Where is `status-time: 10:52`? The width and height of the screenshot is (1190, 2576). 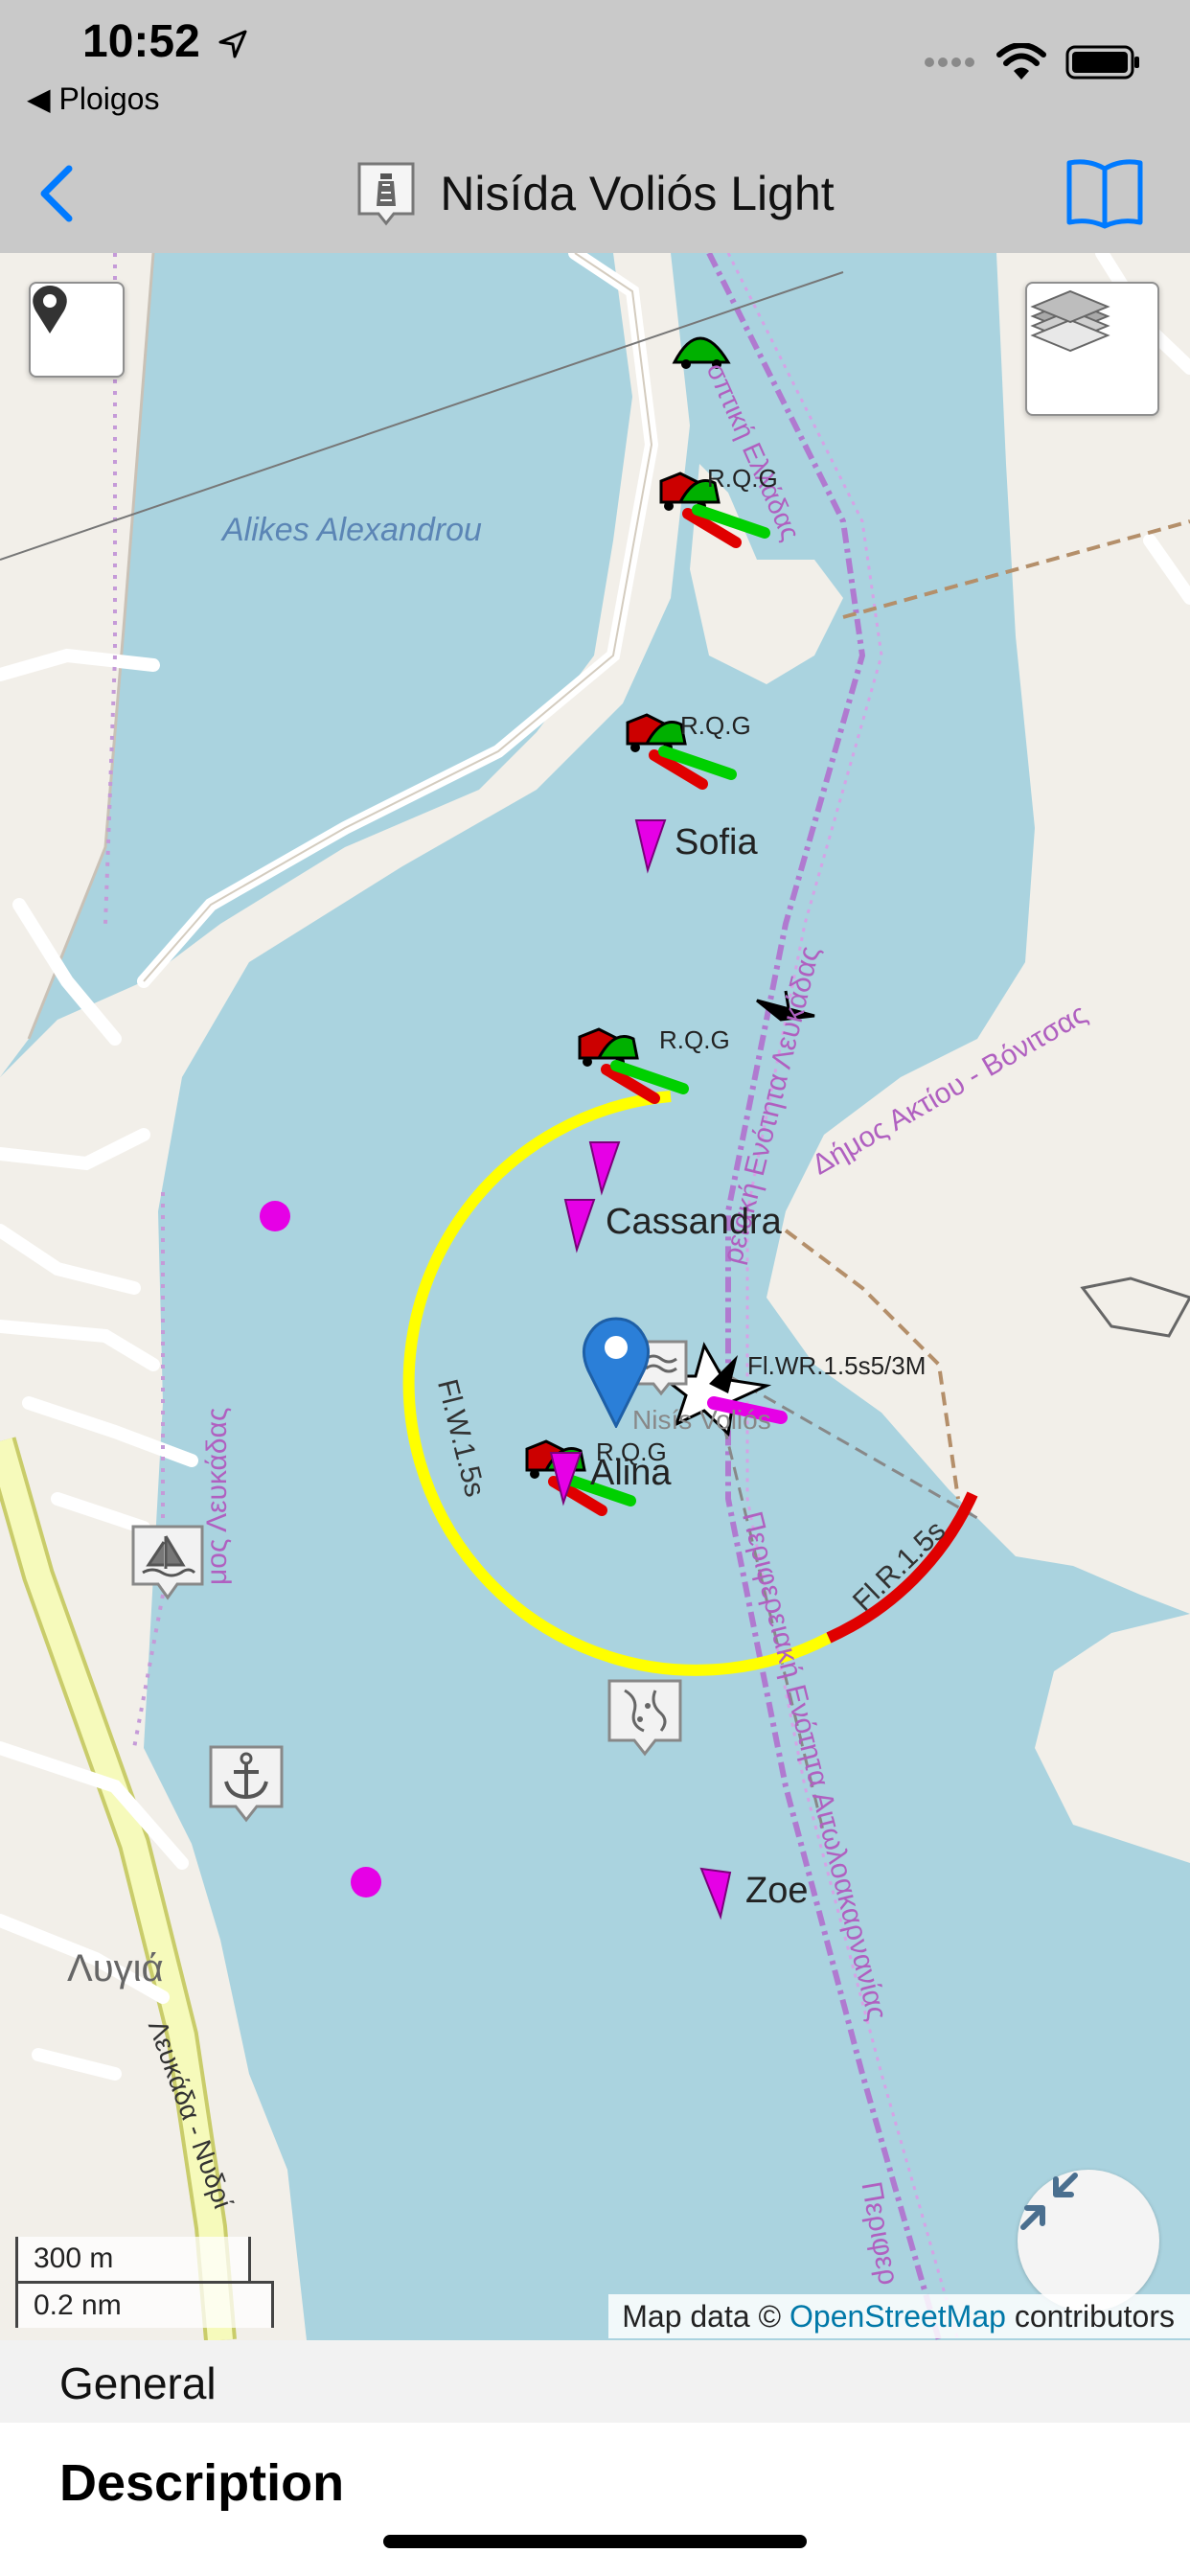 status-time: 10:52 is located at coordinates (164, 41).